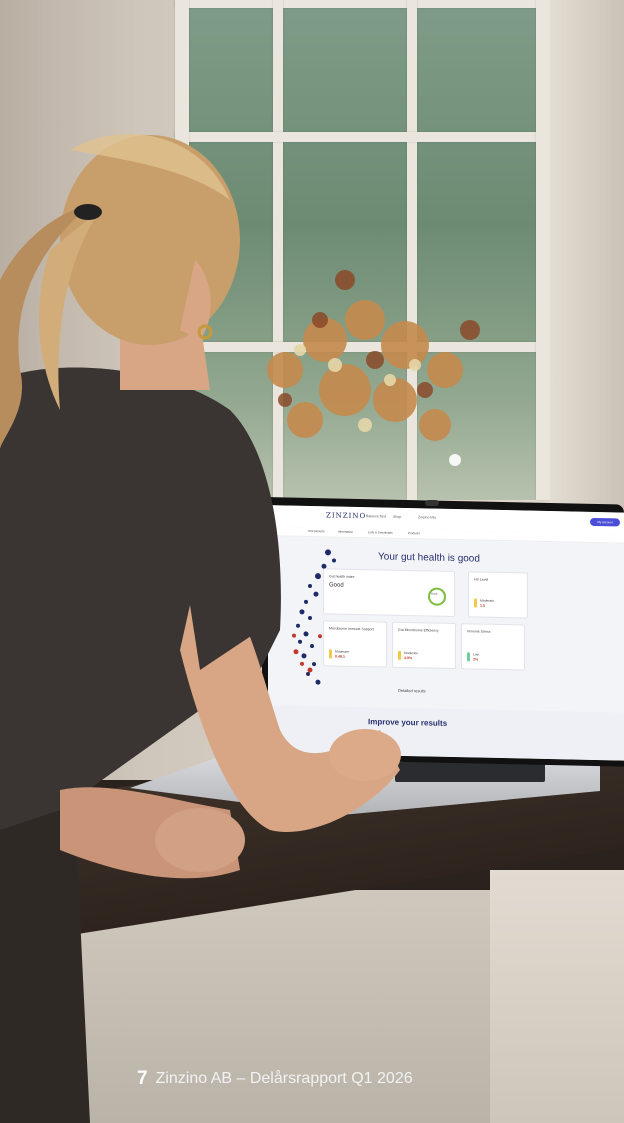 The height and width of the screenshot is (1123, 624). I want to click on window-frame-right, so click(543, 250).